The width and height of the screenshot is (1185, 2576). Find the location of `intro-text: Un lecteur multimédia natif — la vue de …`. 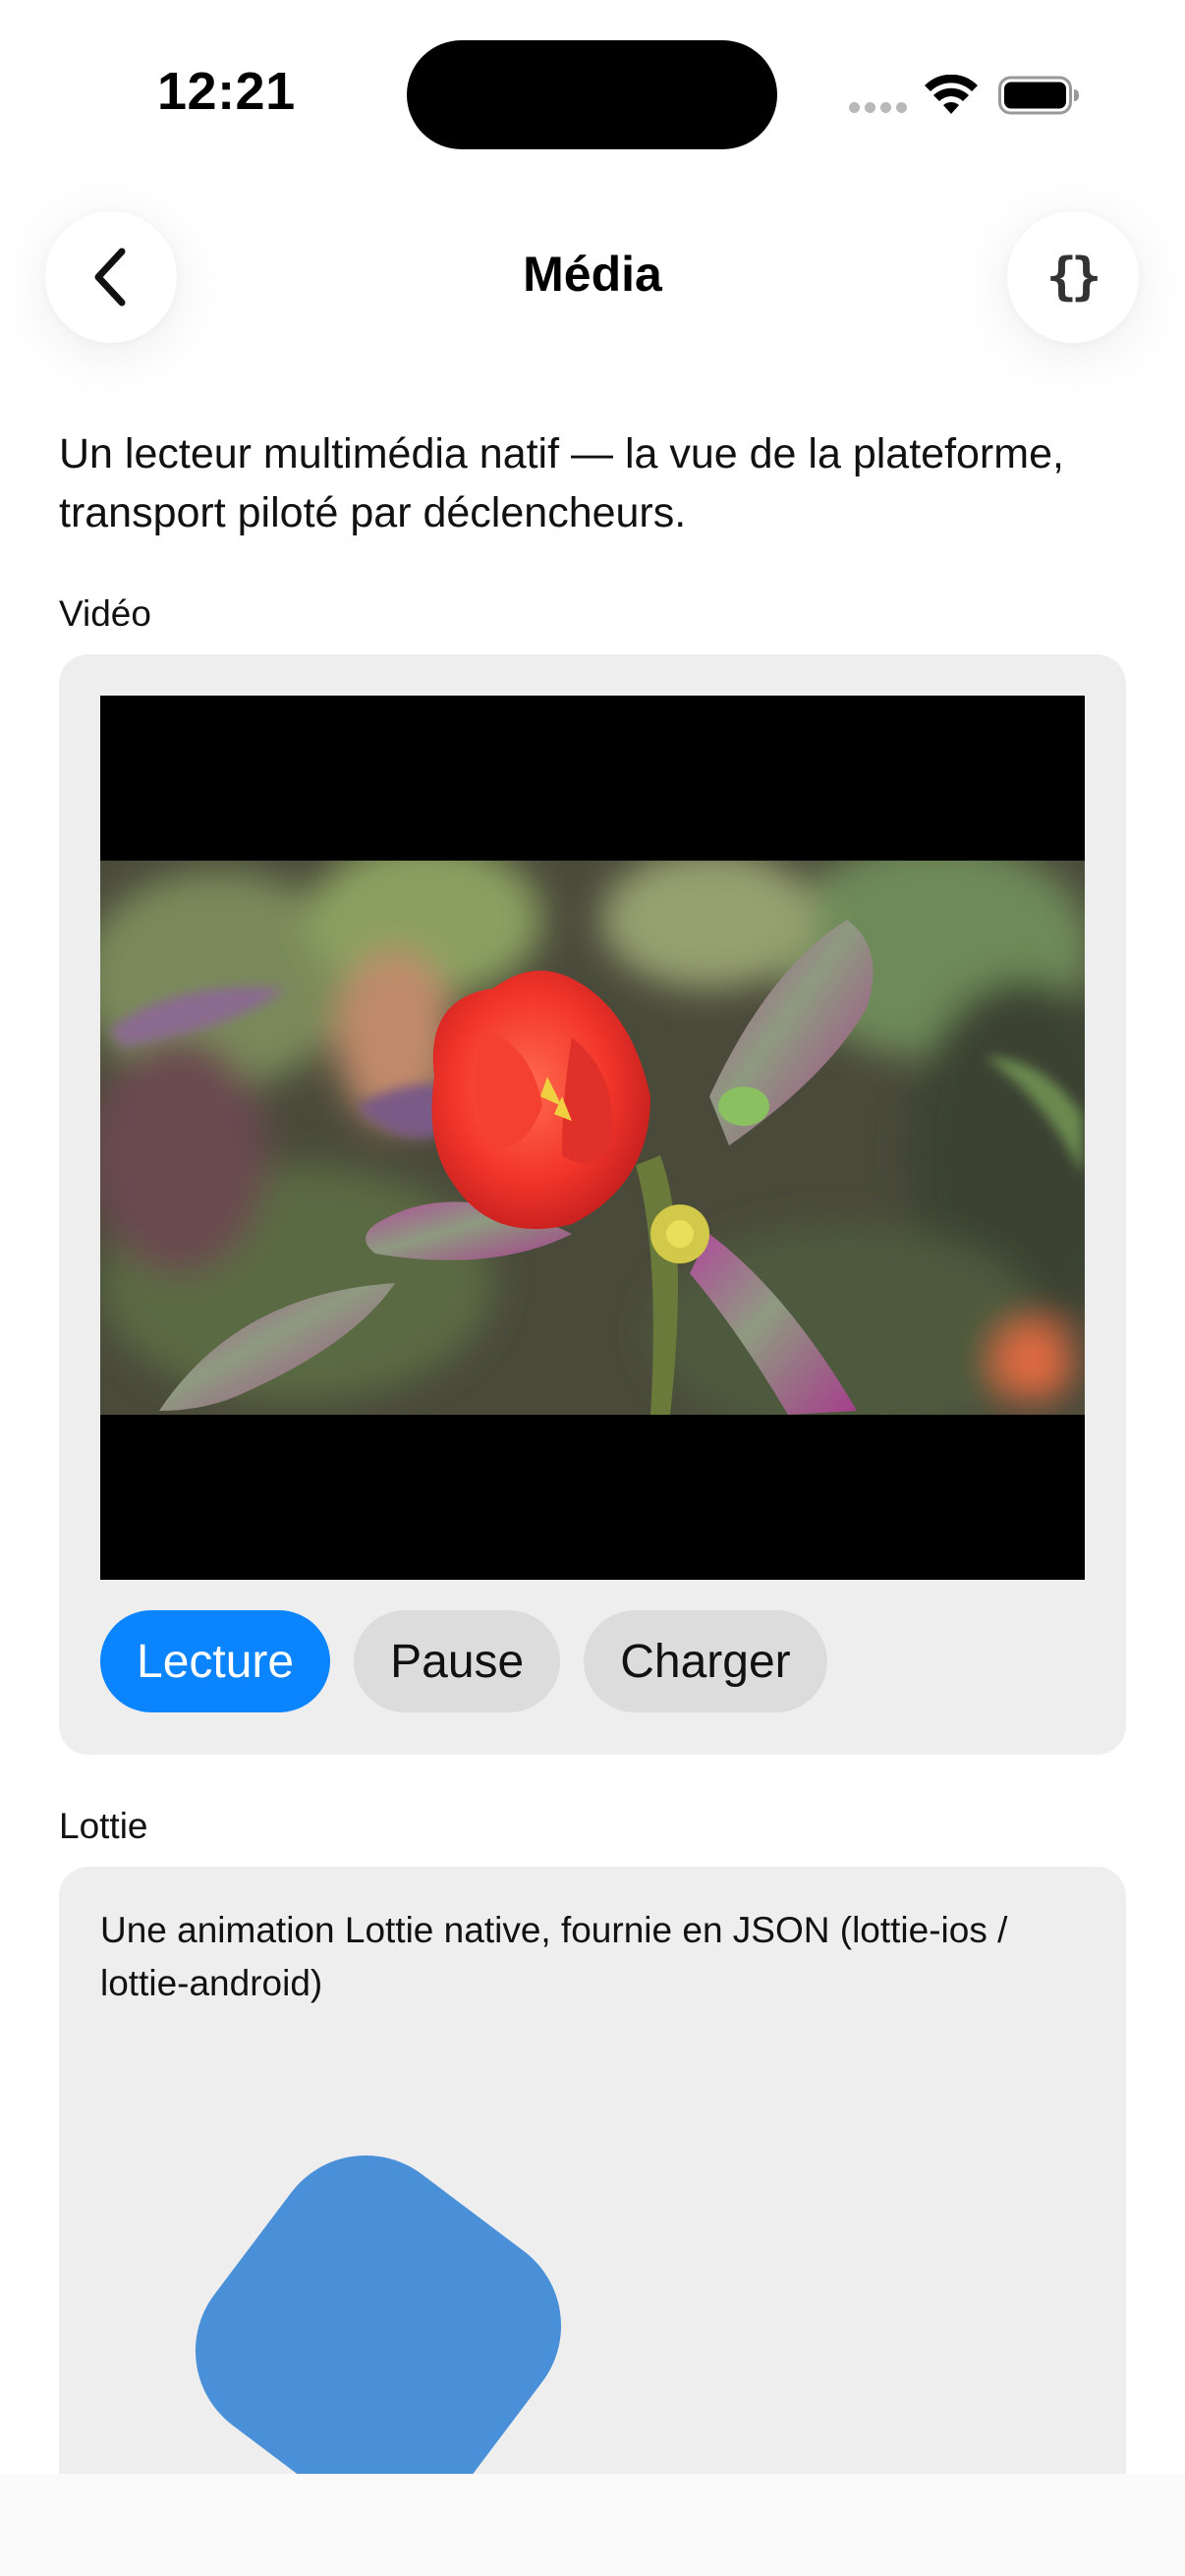

intro-text: Un lecteur multimédia natif — la vue de … is located at coordinates (561, 483).